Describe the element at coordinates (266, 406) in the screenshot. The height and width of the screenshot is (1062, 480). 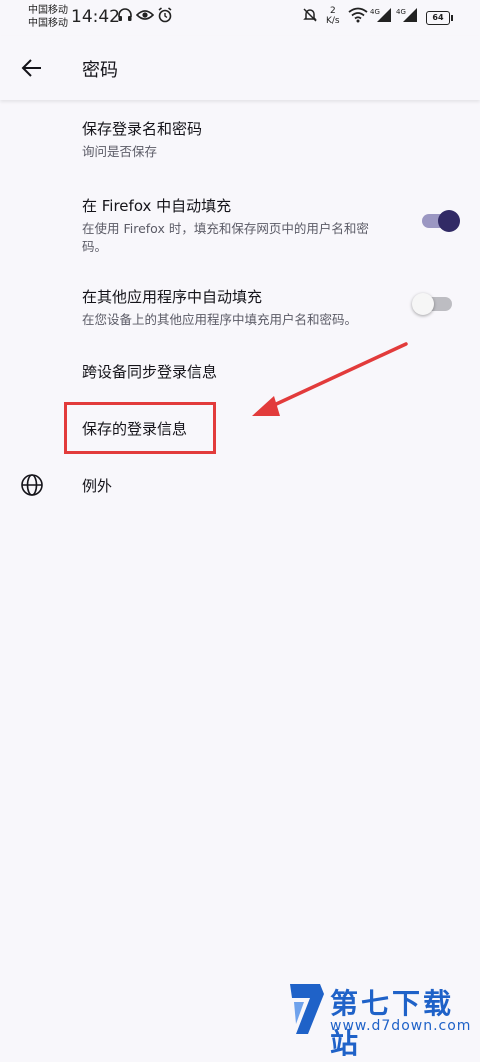
I see `arrow-head` at that location.